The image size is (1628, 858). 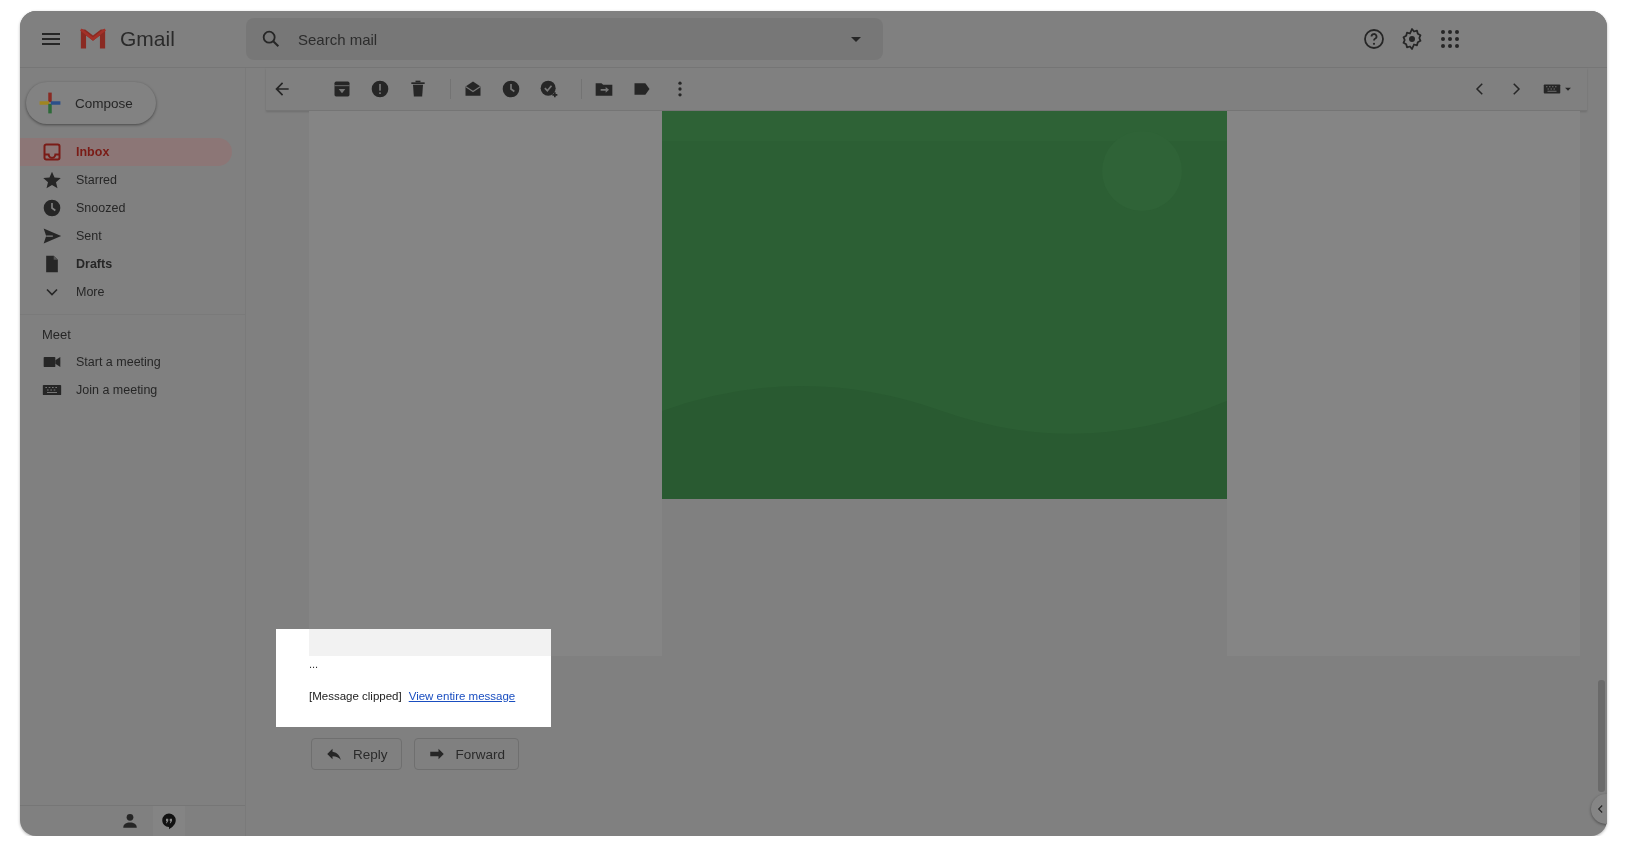 I want to click on help-icon, so click(x=1374, y=39).